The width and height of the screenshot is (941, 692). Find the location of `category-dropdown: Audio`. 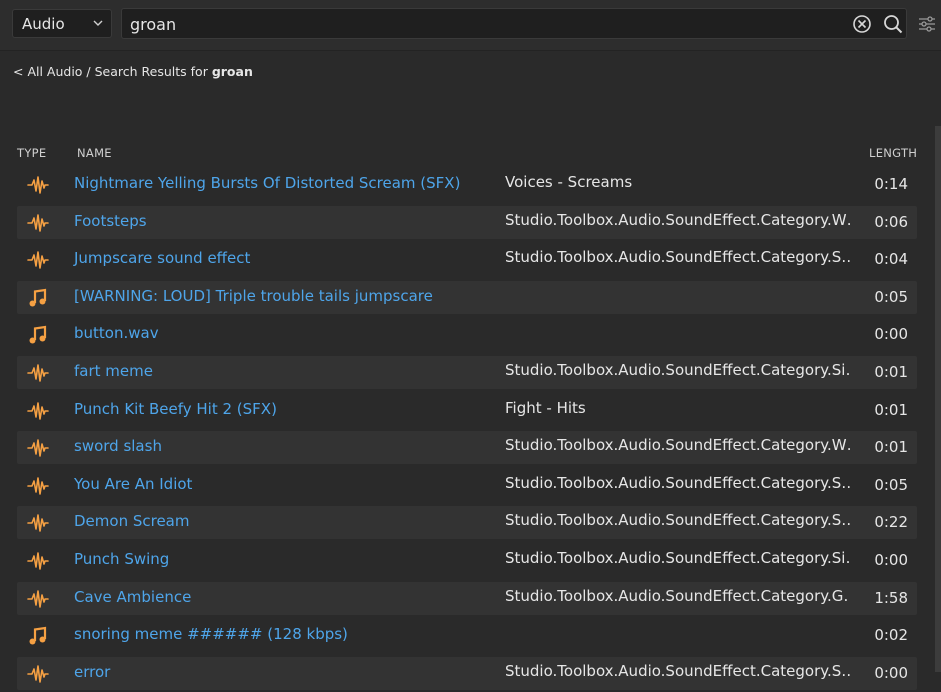

category-dropdown: Audio is located at coordinates (62, 23).